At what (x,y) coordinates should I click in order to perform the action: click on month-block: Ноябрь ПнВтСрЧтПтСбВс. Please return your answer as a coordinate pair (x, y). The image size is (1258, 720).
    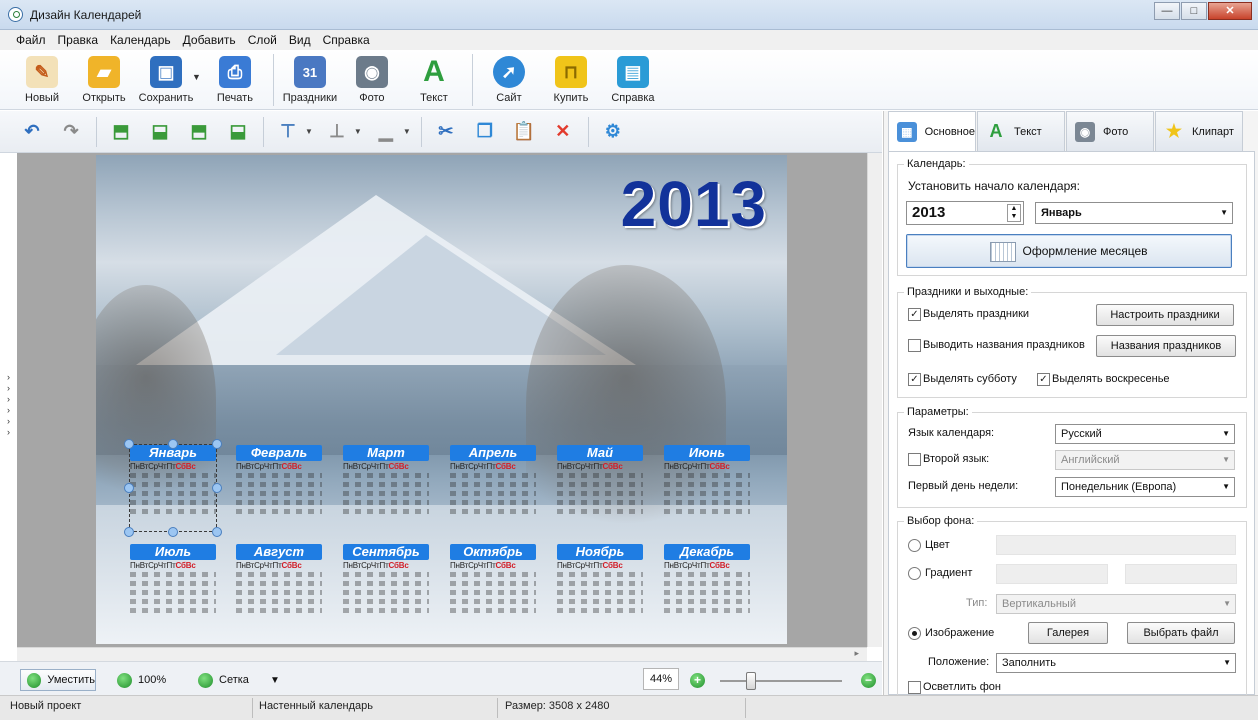
    Looking at the image, I should click on (600, 579).